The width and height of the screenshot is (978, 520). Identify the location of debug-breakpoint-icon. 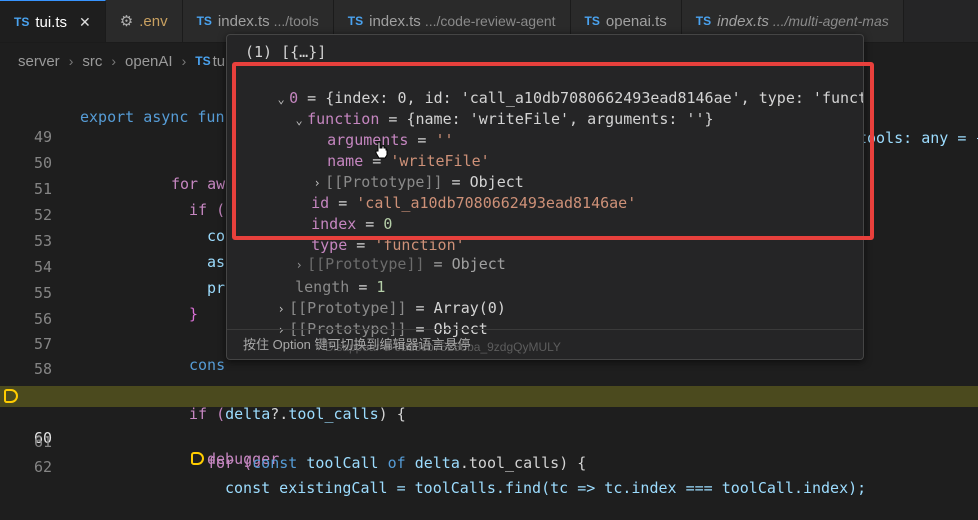
(11, 396).